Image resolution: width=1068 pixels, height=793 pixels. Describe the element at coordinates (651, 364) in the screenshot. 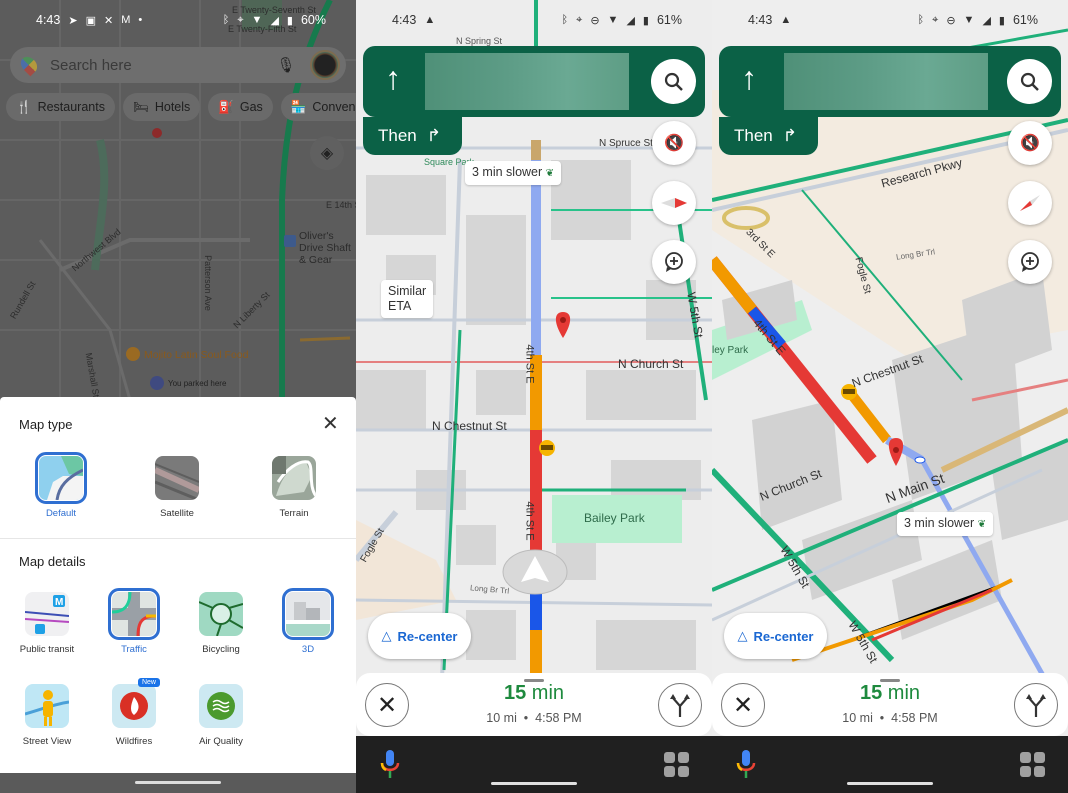

I see `street-label: N Church St` at that location.